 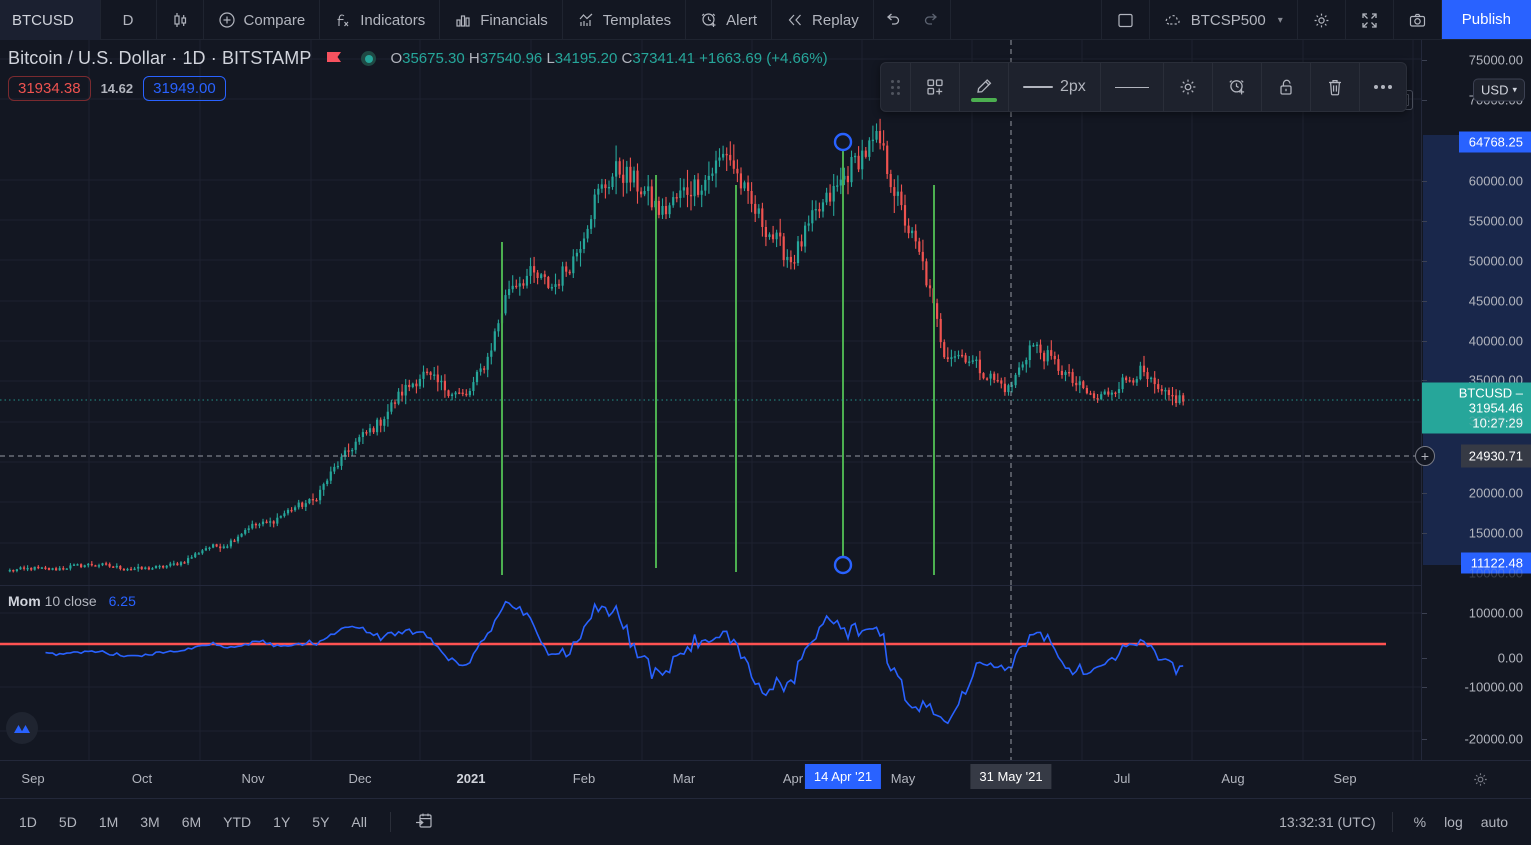 I want to click on indicators-button: Indicators, so click(x=380, y=20).